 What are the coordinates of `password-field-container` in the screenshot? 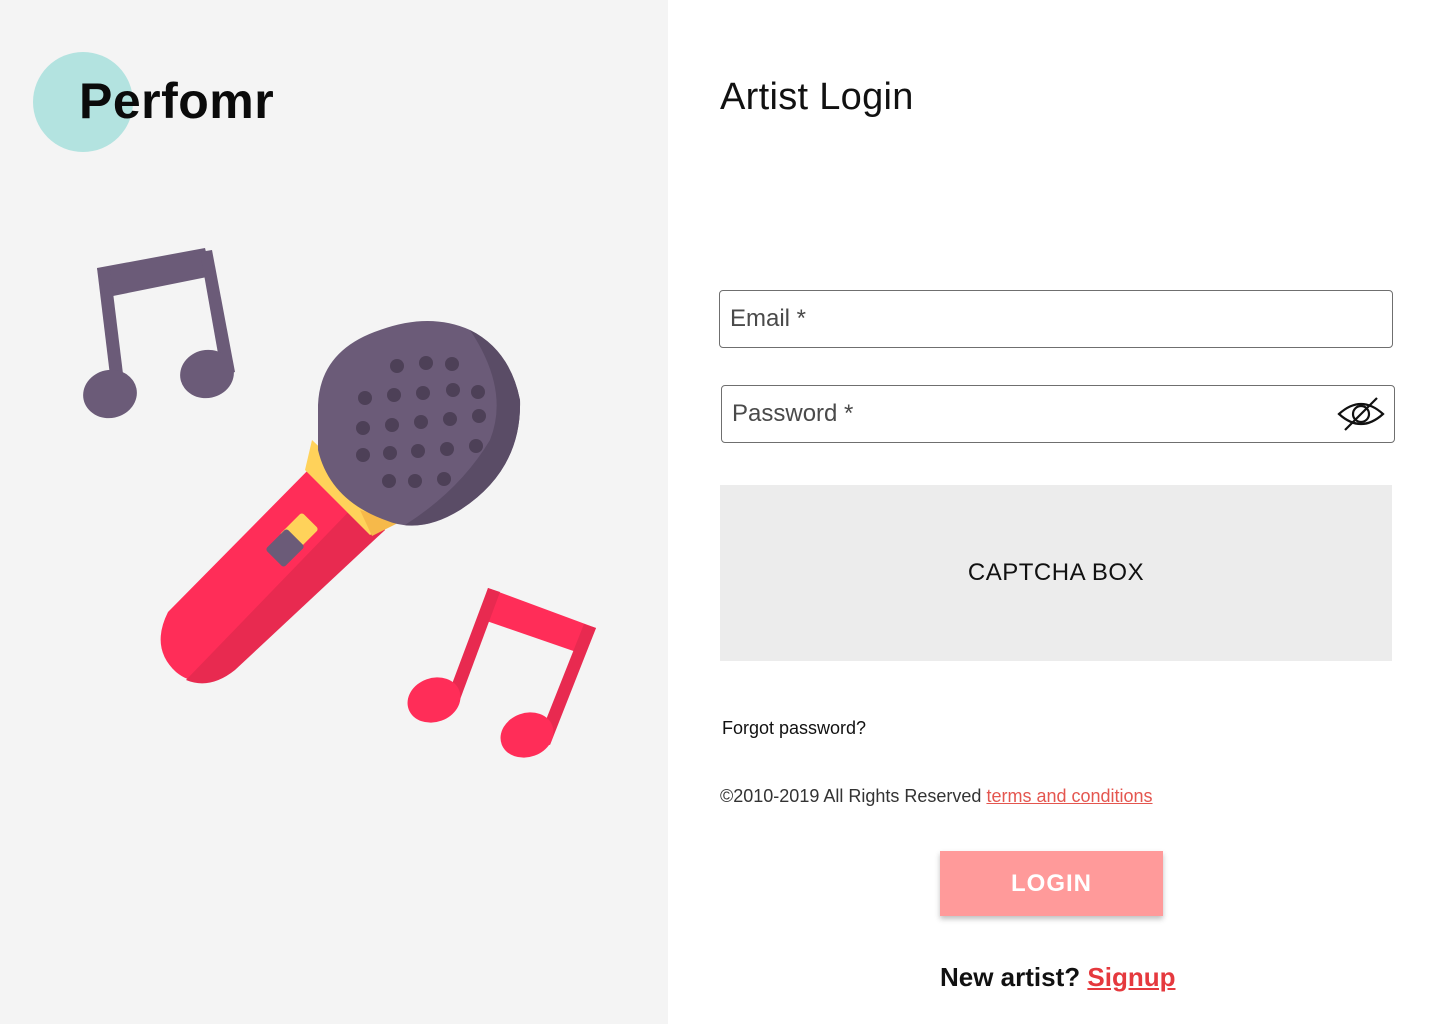 It's located at (1058, 414).